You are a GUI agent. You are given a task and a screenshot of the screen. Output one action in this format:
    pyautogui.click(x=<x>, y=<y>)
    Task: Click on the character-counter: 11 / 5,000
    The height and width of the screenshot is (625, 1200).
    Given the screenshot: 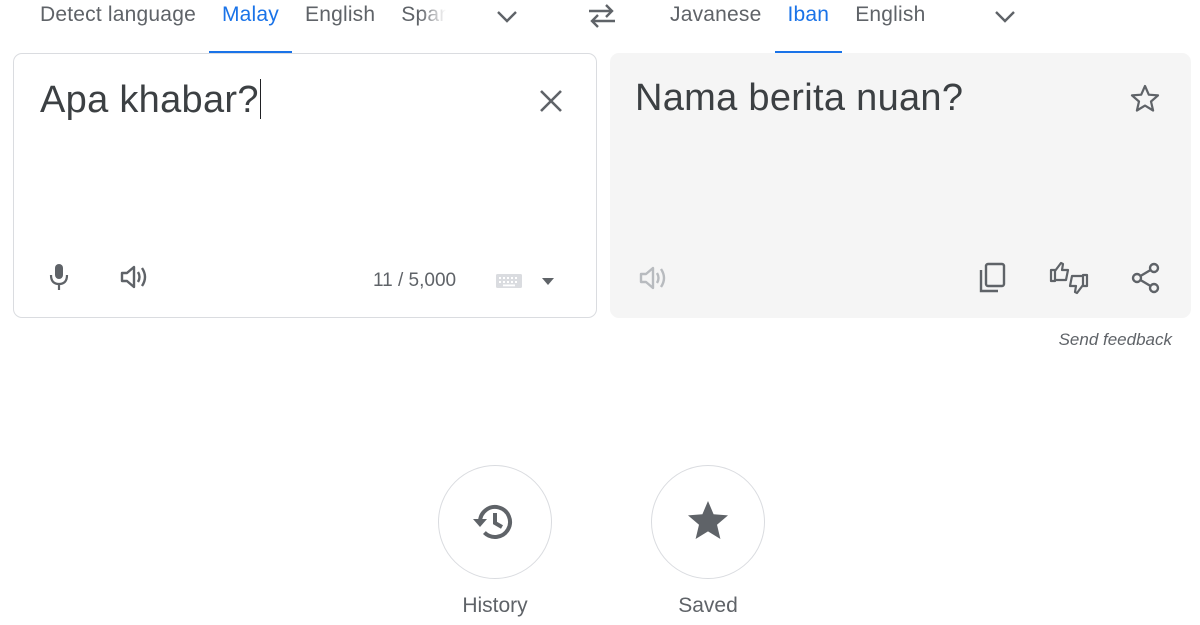 What is the action you would take?
    pyautogui.click(x=415, y=280)
    